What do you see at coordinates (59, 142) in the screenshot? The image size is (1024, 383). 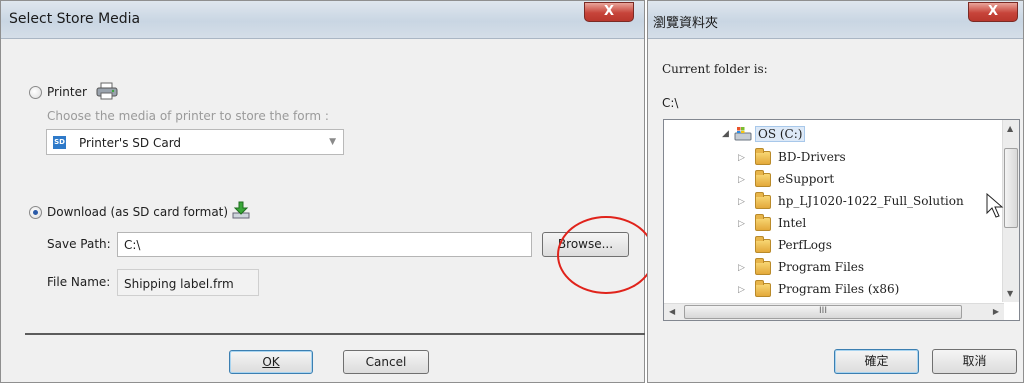 I see `sd-card-icon: SD` at bounding box center [59, 142].